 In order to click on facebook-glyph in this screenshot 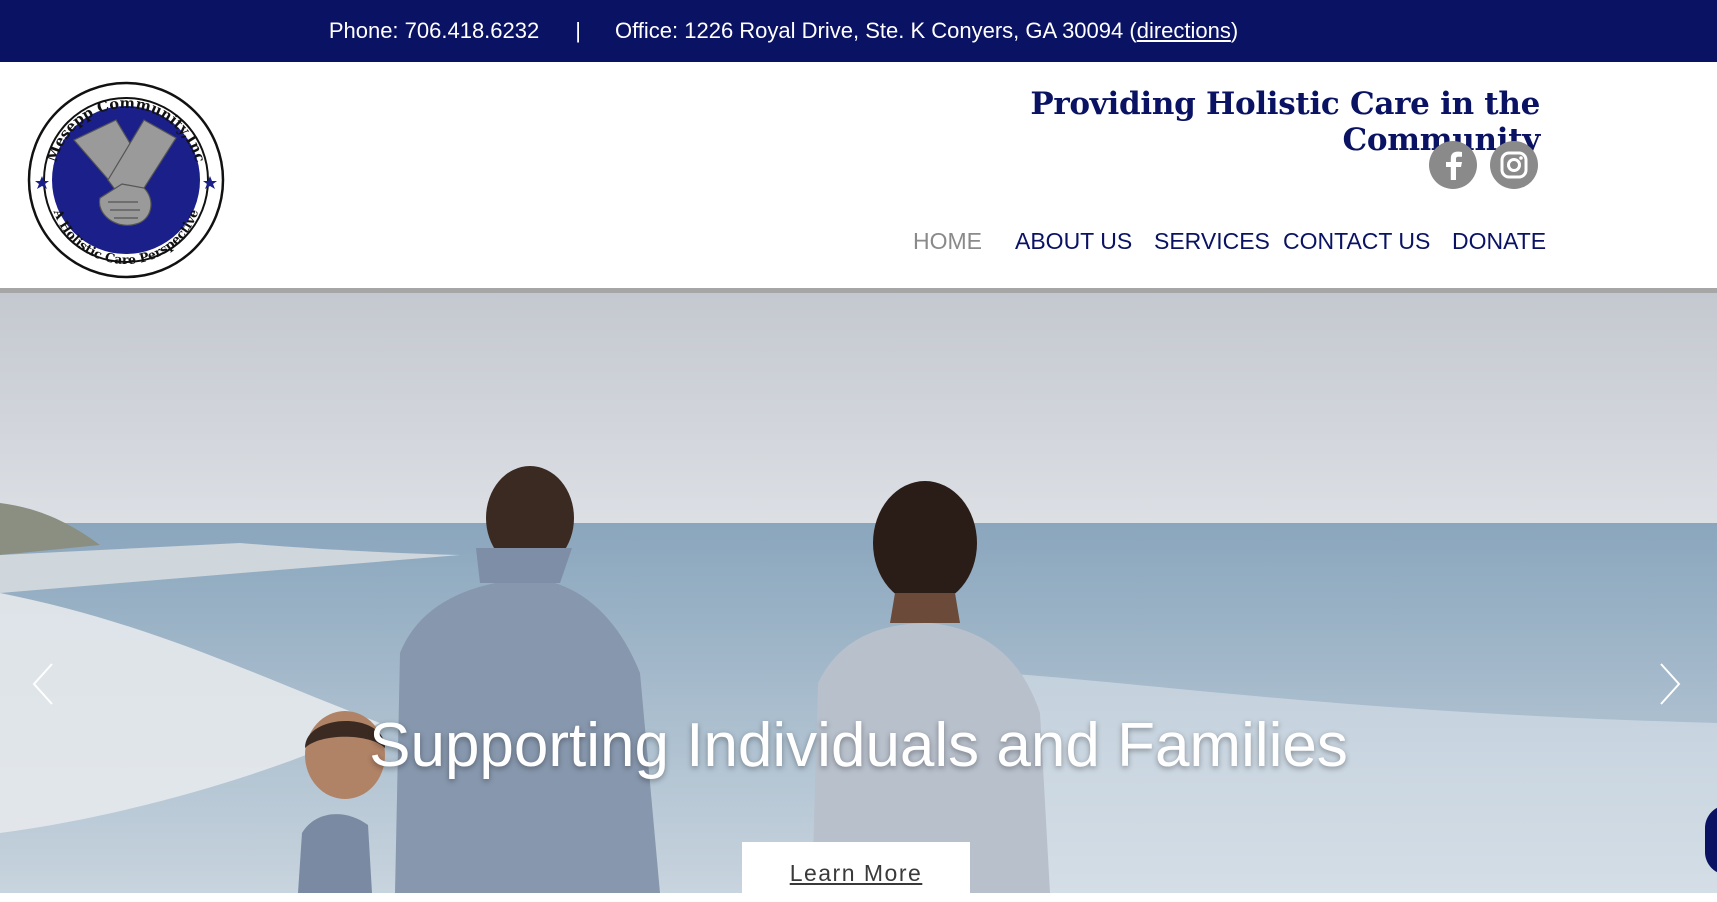, I will do `click(1454, 165)`.